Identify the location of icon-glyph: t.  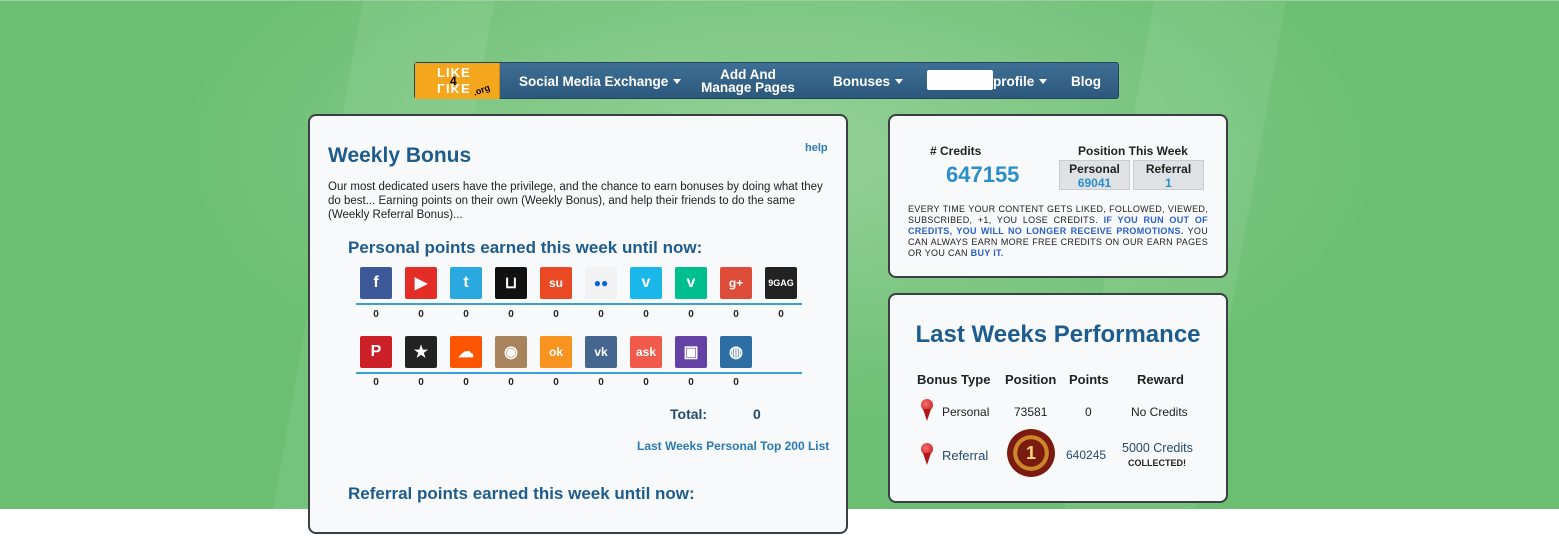
(466, 282).